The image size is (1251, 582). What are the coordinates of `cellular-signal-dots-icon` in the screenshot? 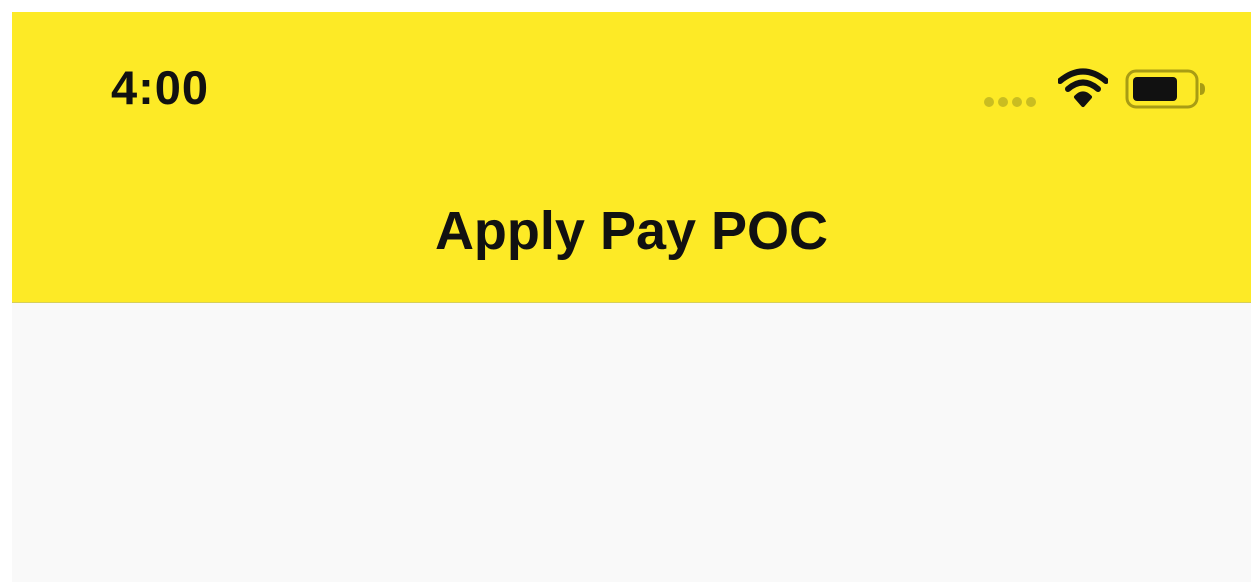 It's located at (1014, 100).